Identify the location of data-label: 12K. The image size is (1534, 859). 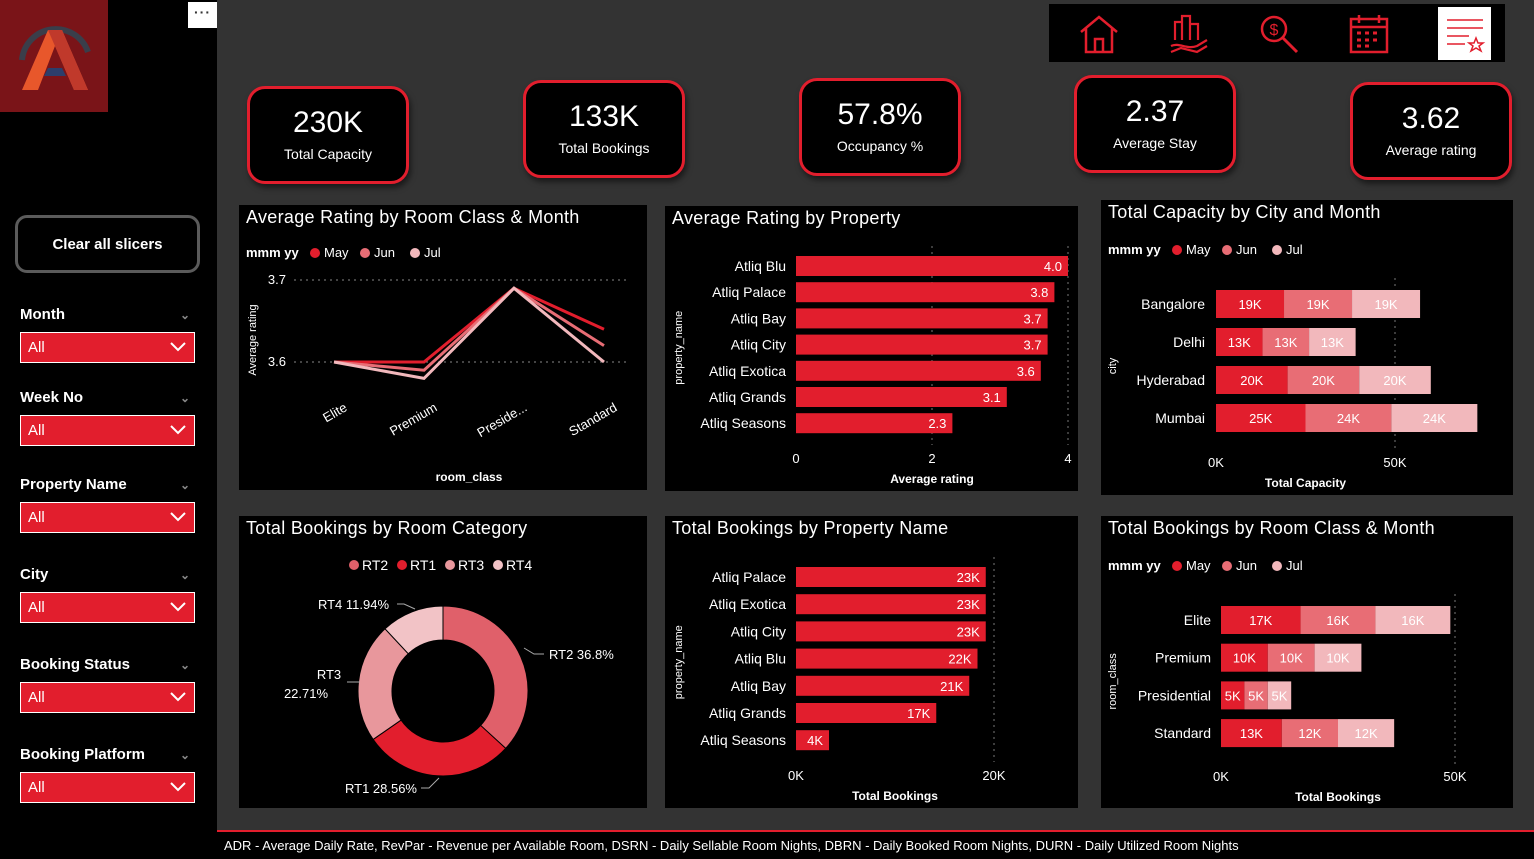
(1309, 733).